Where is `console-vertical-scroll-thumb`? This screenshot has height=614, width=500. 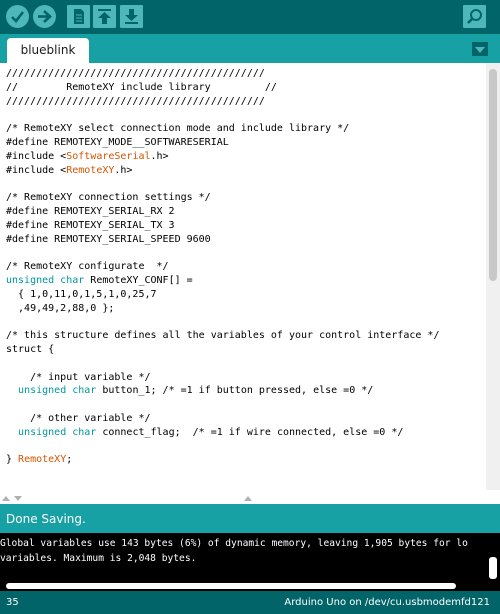
console-vertical-scroll-thumb is located at coordinates (493, 568).